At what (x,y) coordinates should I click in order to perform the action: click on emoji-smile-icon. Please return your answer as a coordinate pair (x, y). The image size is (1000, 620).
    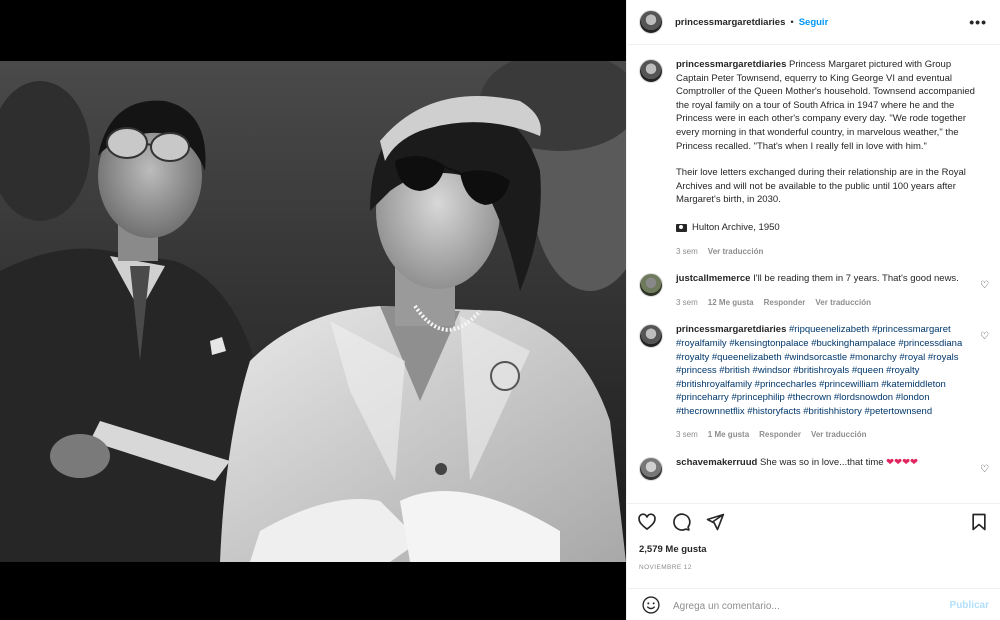
    Looking at the image, I should click on (651, 606).